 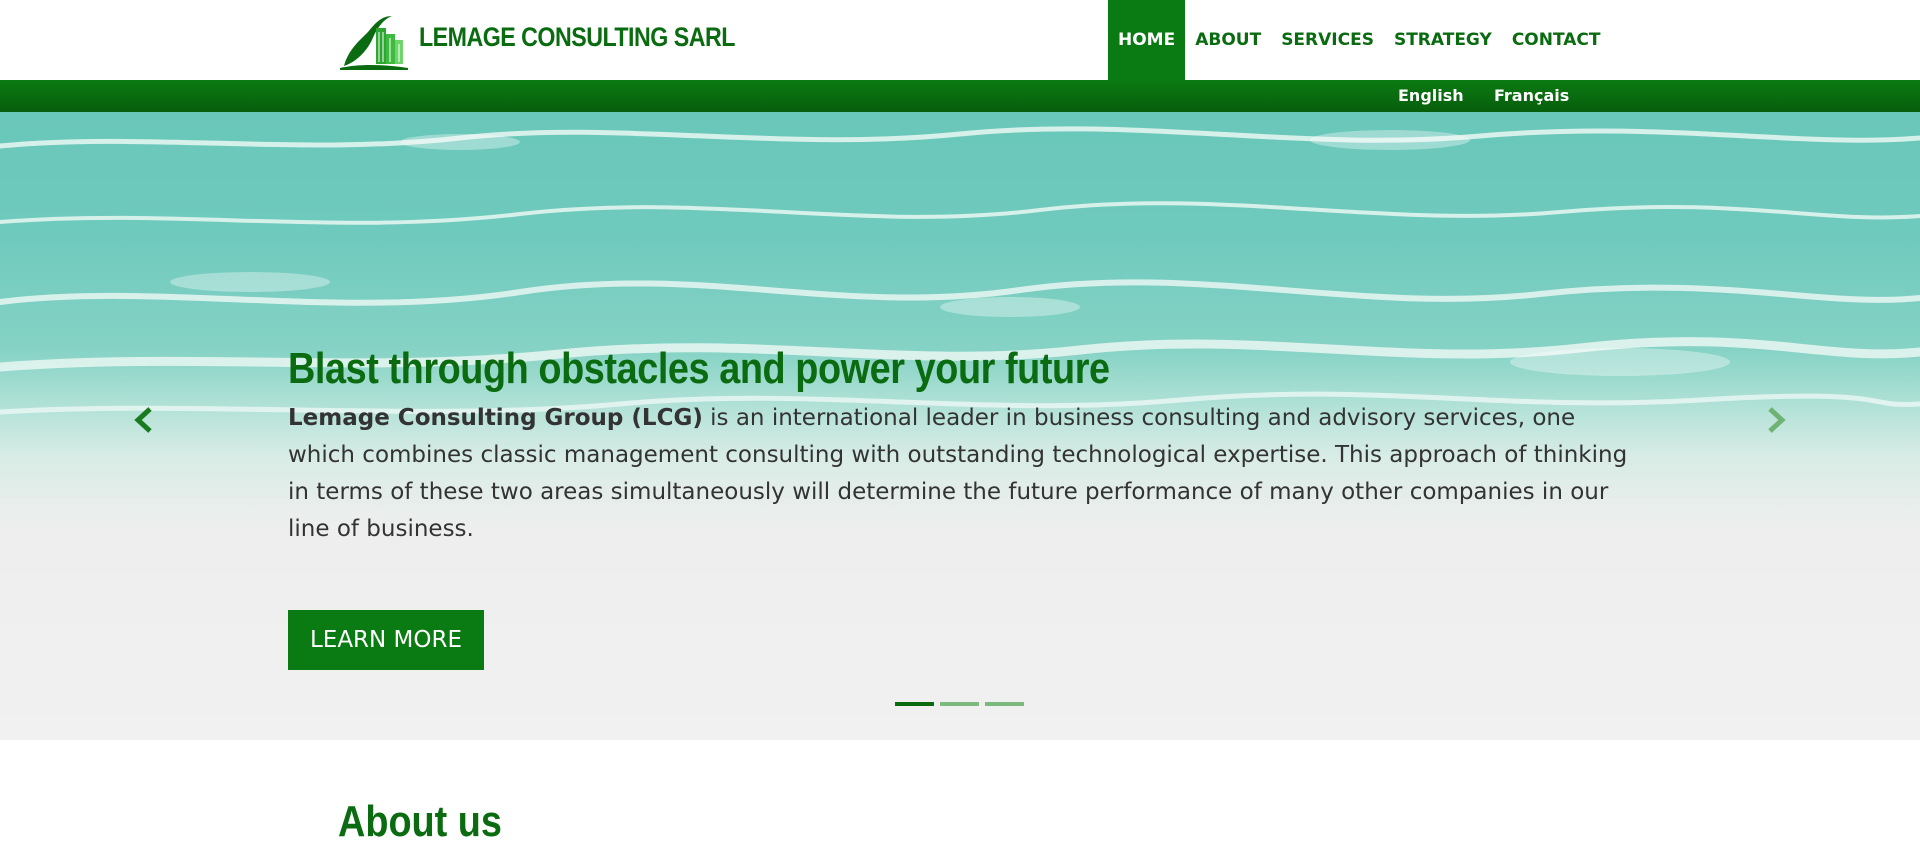 I want to click on chevron-right-icon, so click(x=1776, y=420).